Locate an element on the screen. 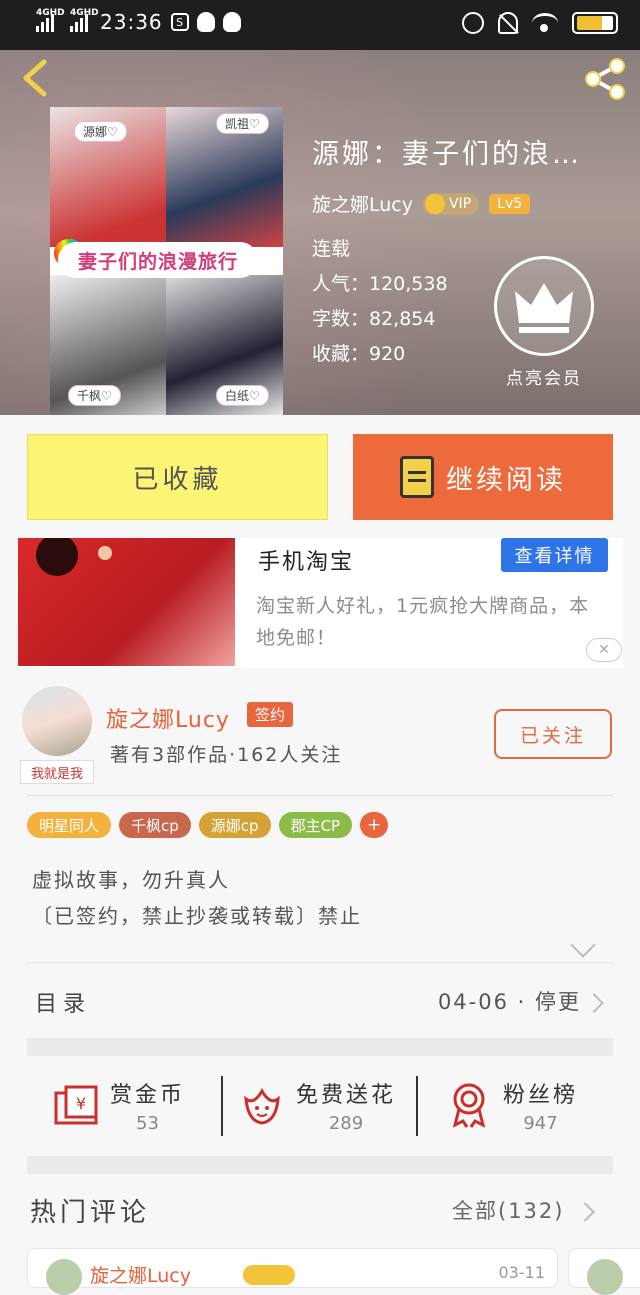  status-bar: 4GHD 4GHD 23:36 S is located at coordinates (320, 25).